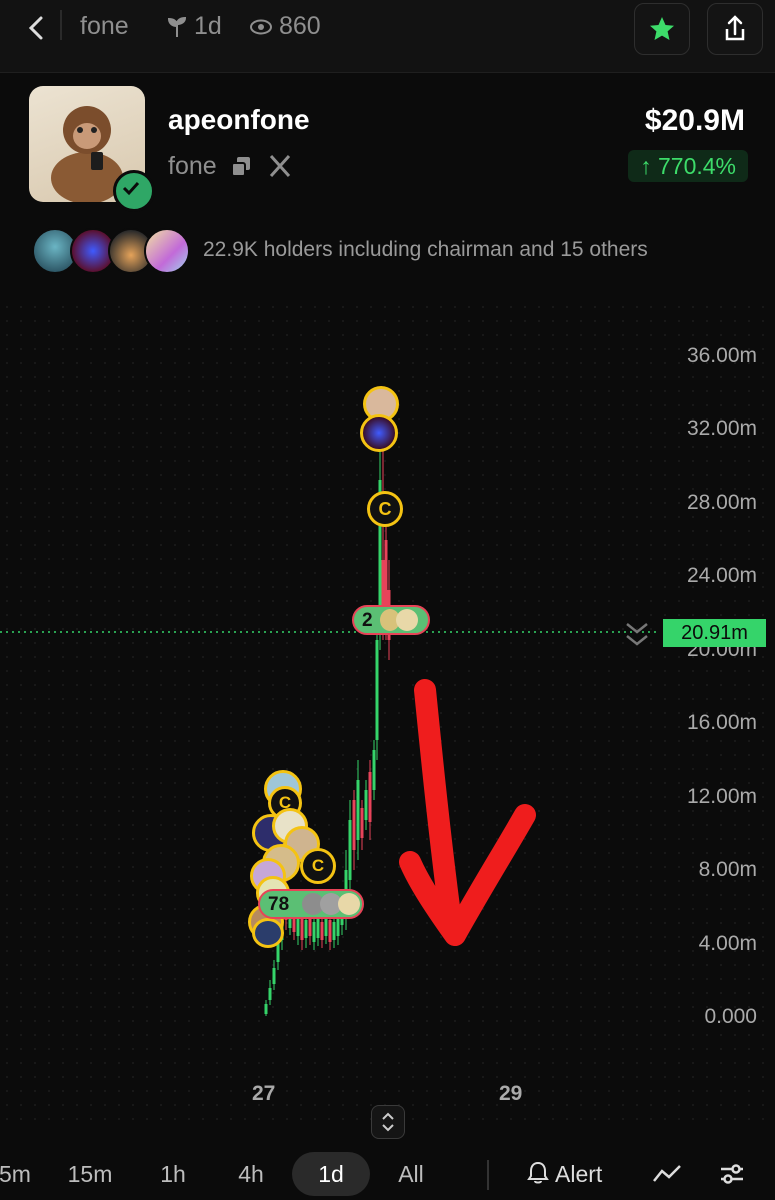 The height and width of the screenshot is (1200, 775). What do you see at coordinates (538, 1172) in the screenshot?
I see `bell-icon` at bounding box center [538, 1172].